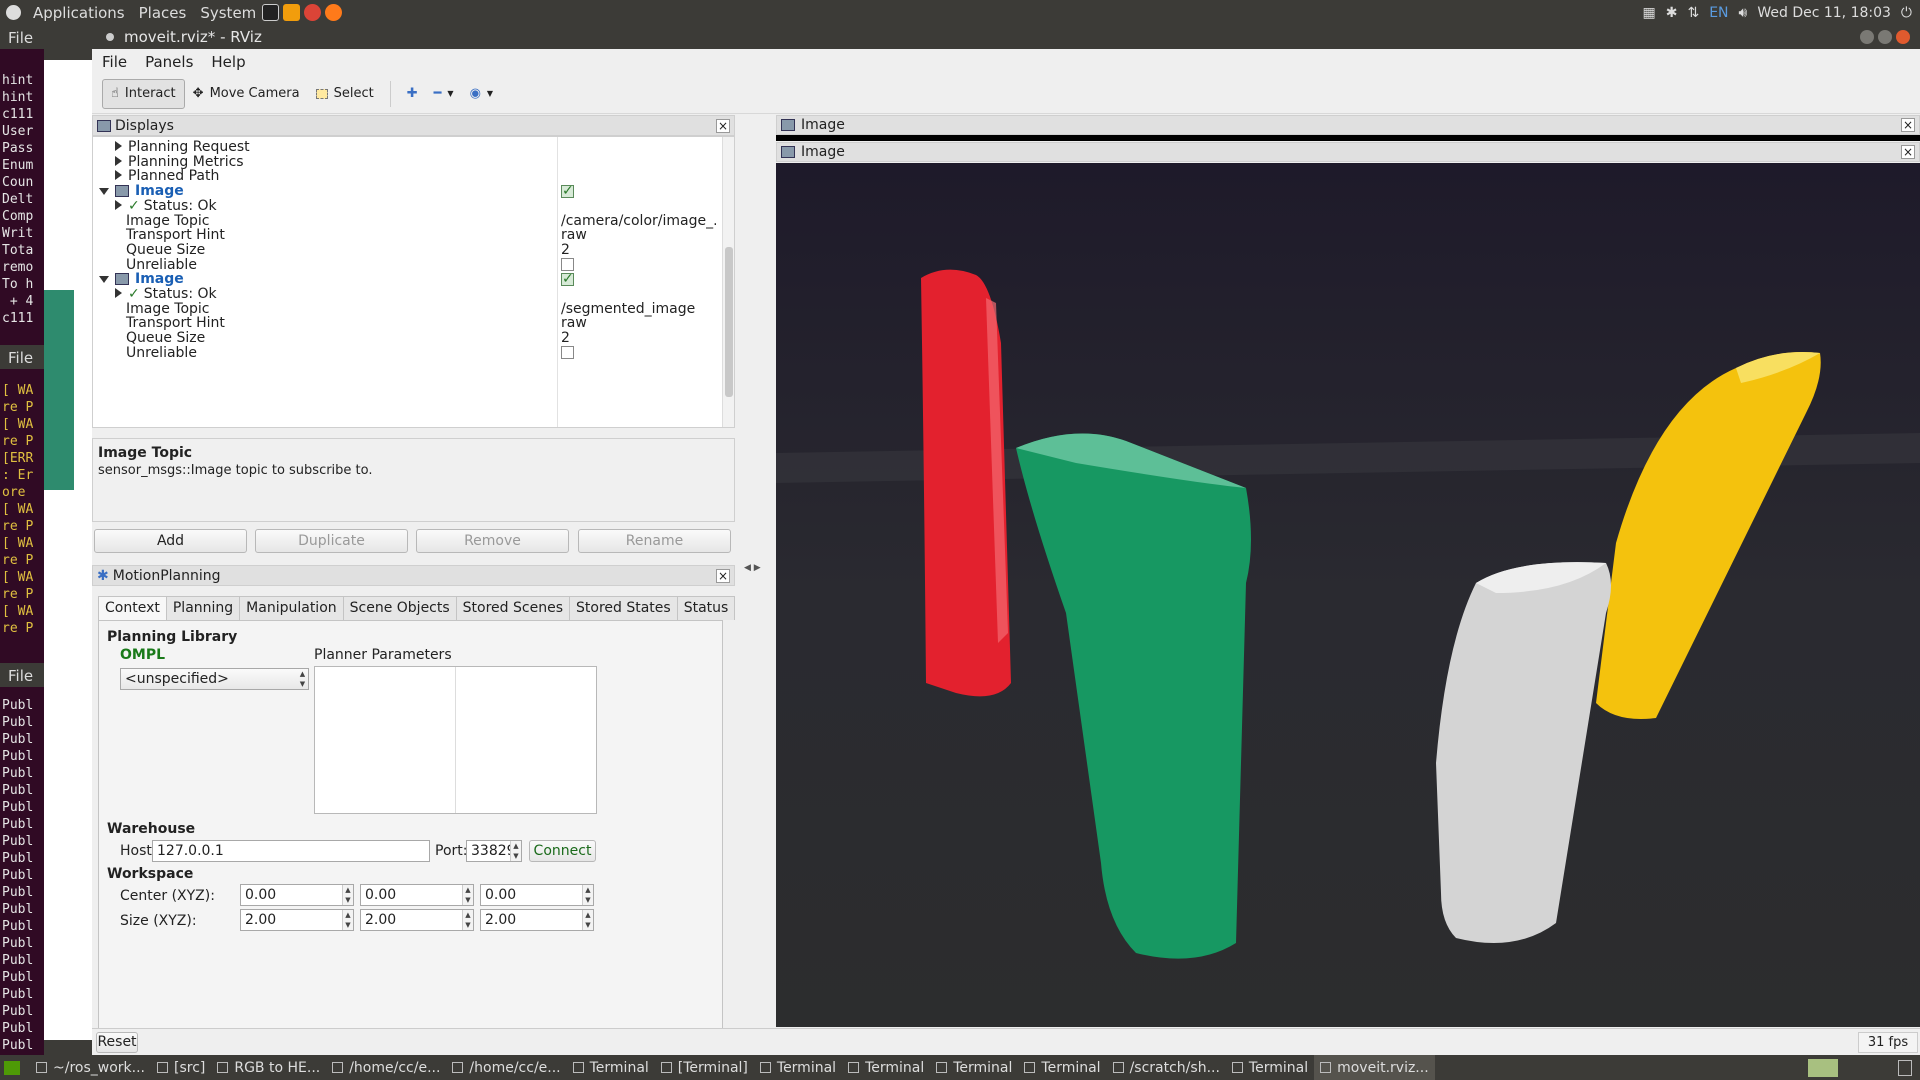 This screenshot has height=1080, width=1920. Describe the element at coordinates (706, 608) in the screenshot. I see `tab-status: Status` at that location.